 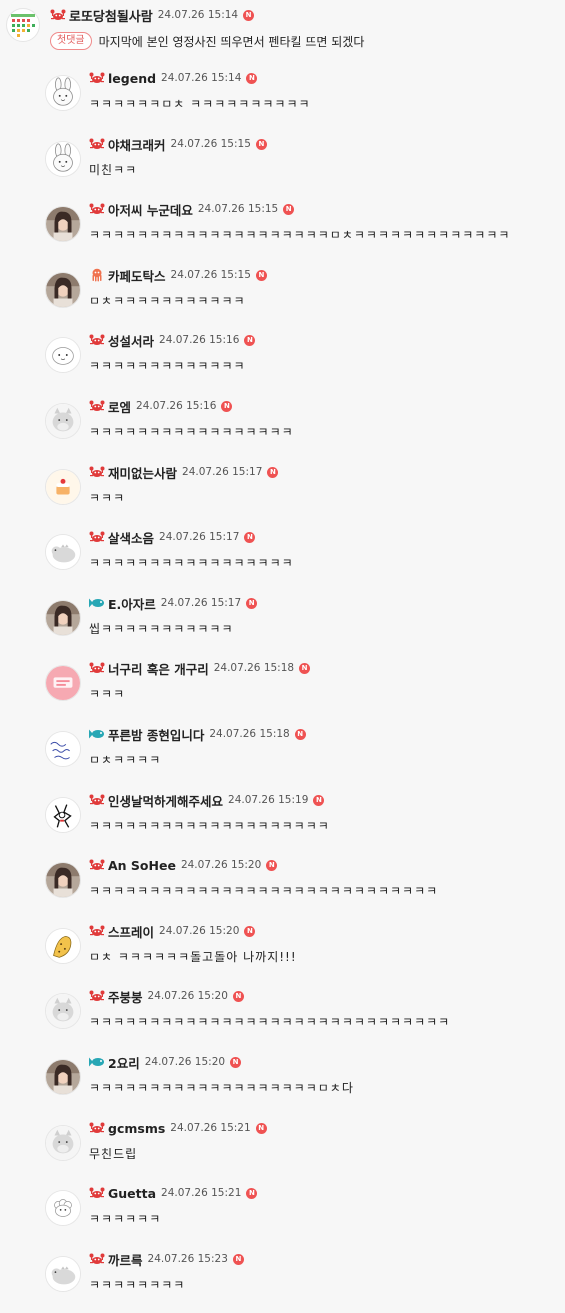 I want to click on comment-nickname: An SoHee, so click(x=142, y=865).